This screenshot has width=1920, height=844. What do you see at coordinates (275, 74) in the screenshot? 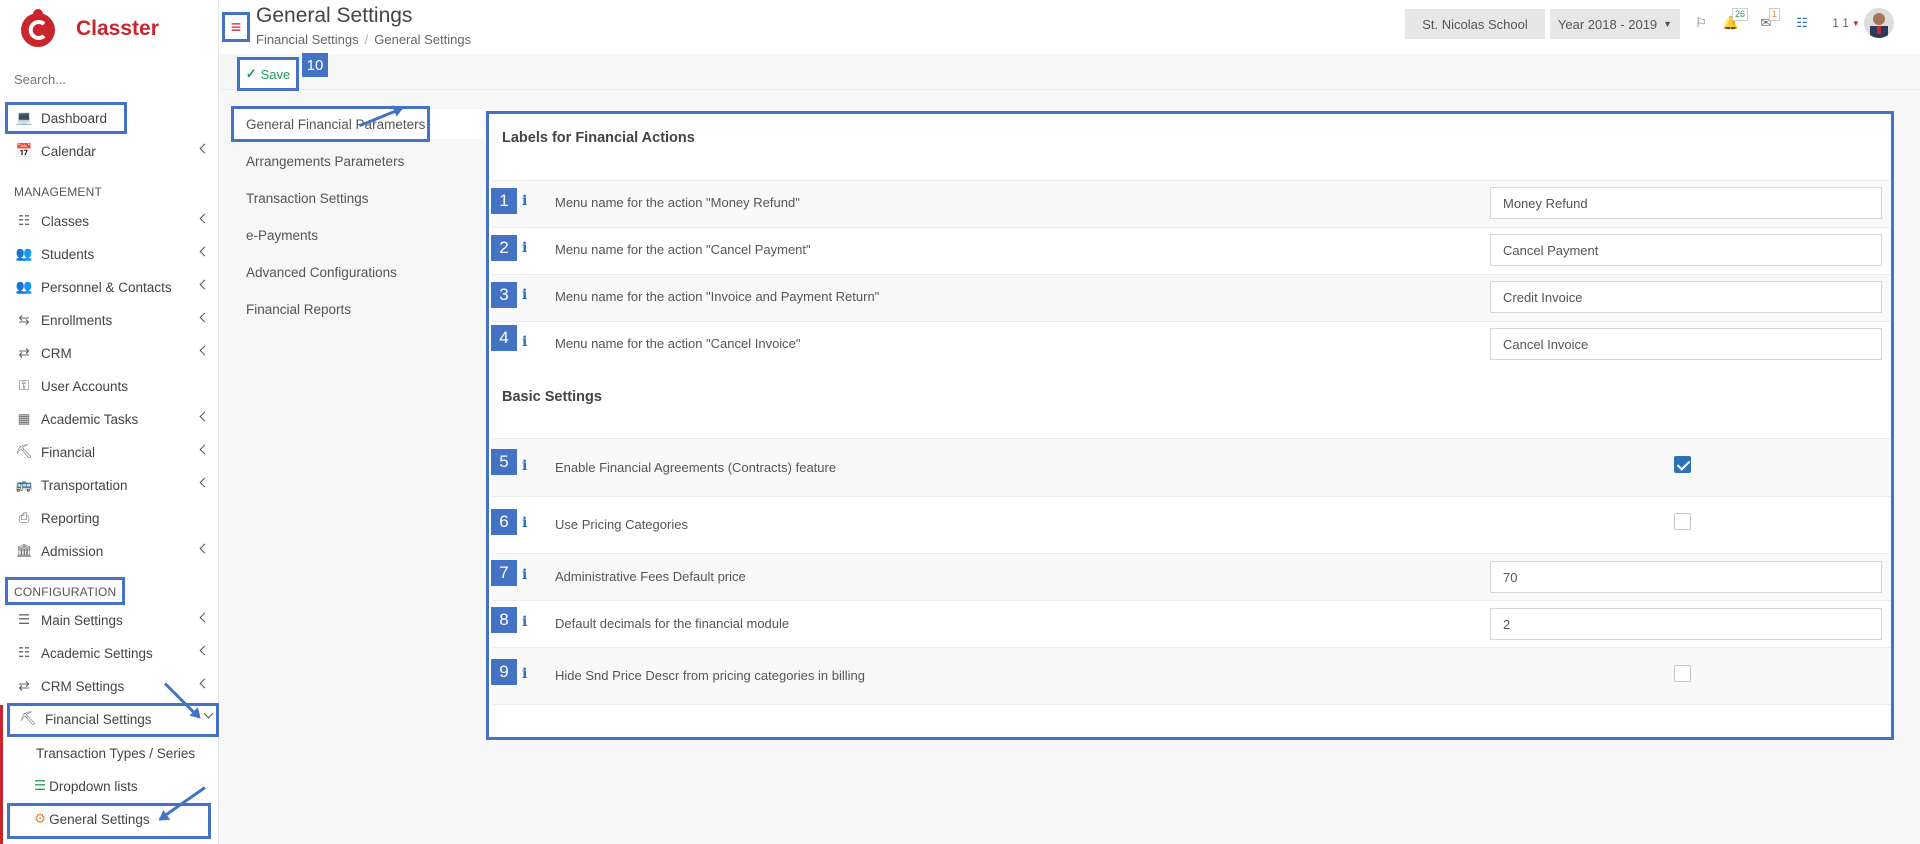
I see `save-label: Save` at bounding box center [275, 74].